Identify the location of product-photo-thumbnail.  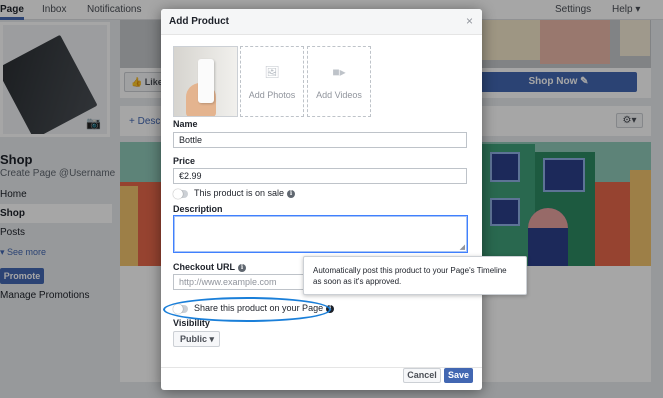
(205, 81).